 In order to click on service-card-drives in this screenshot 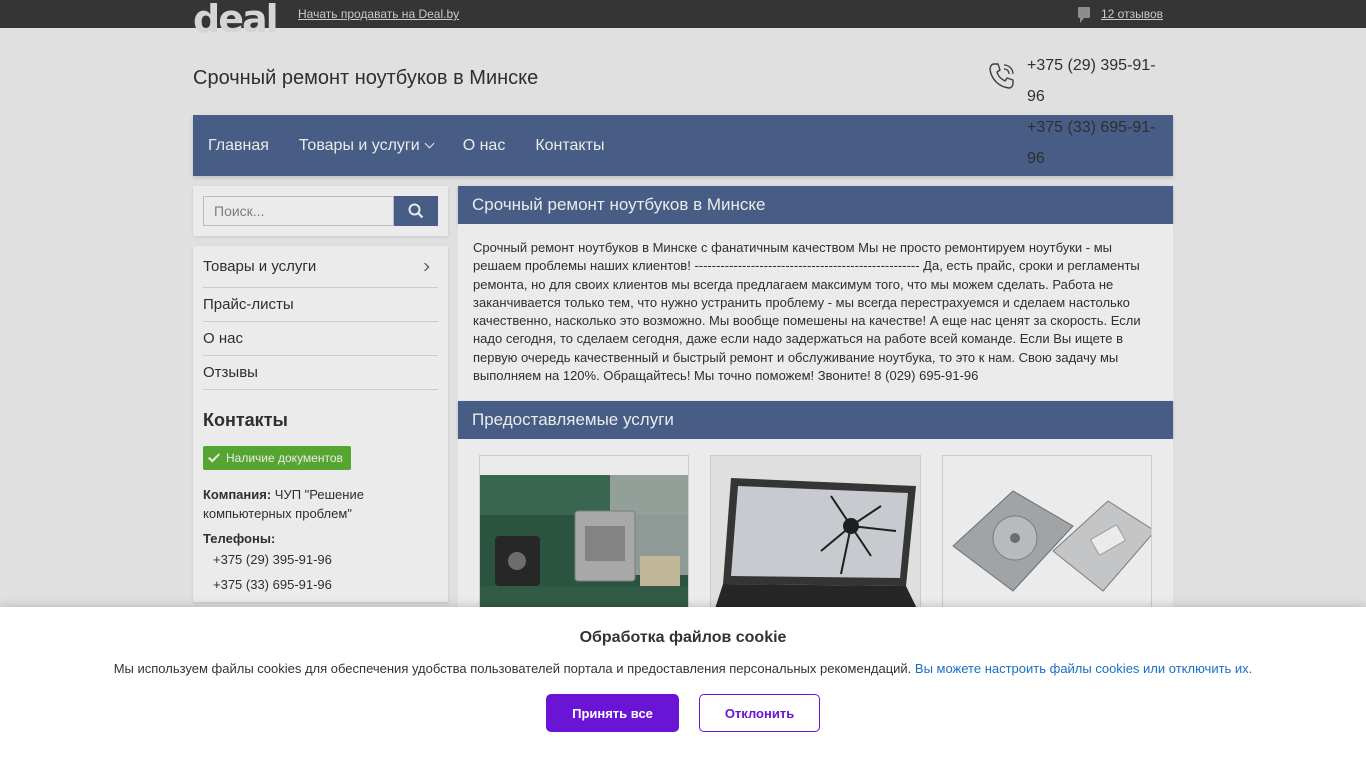, I will do `click(1046, 540)`.